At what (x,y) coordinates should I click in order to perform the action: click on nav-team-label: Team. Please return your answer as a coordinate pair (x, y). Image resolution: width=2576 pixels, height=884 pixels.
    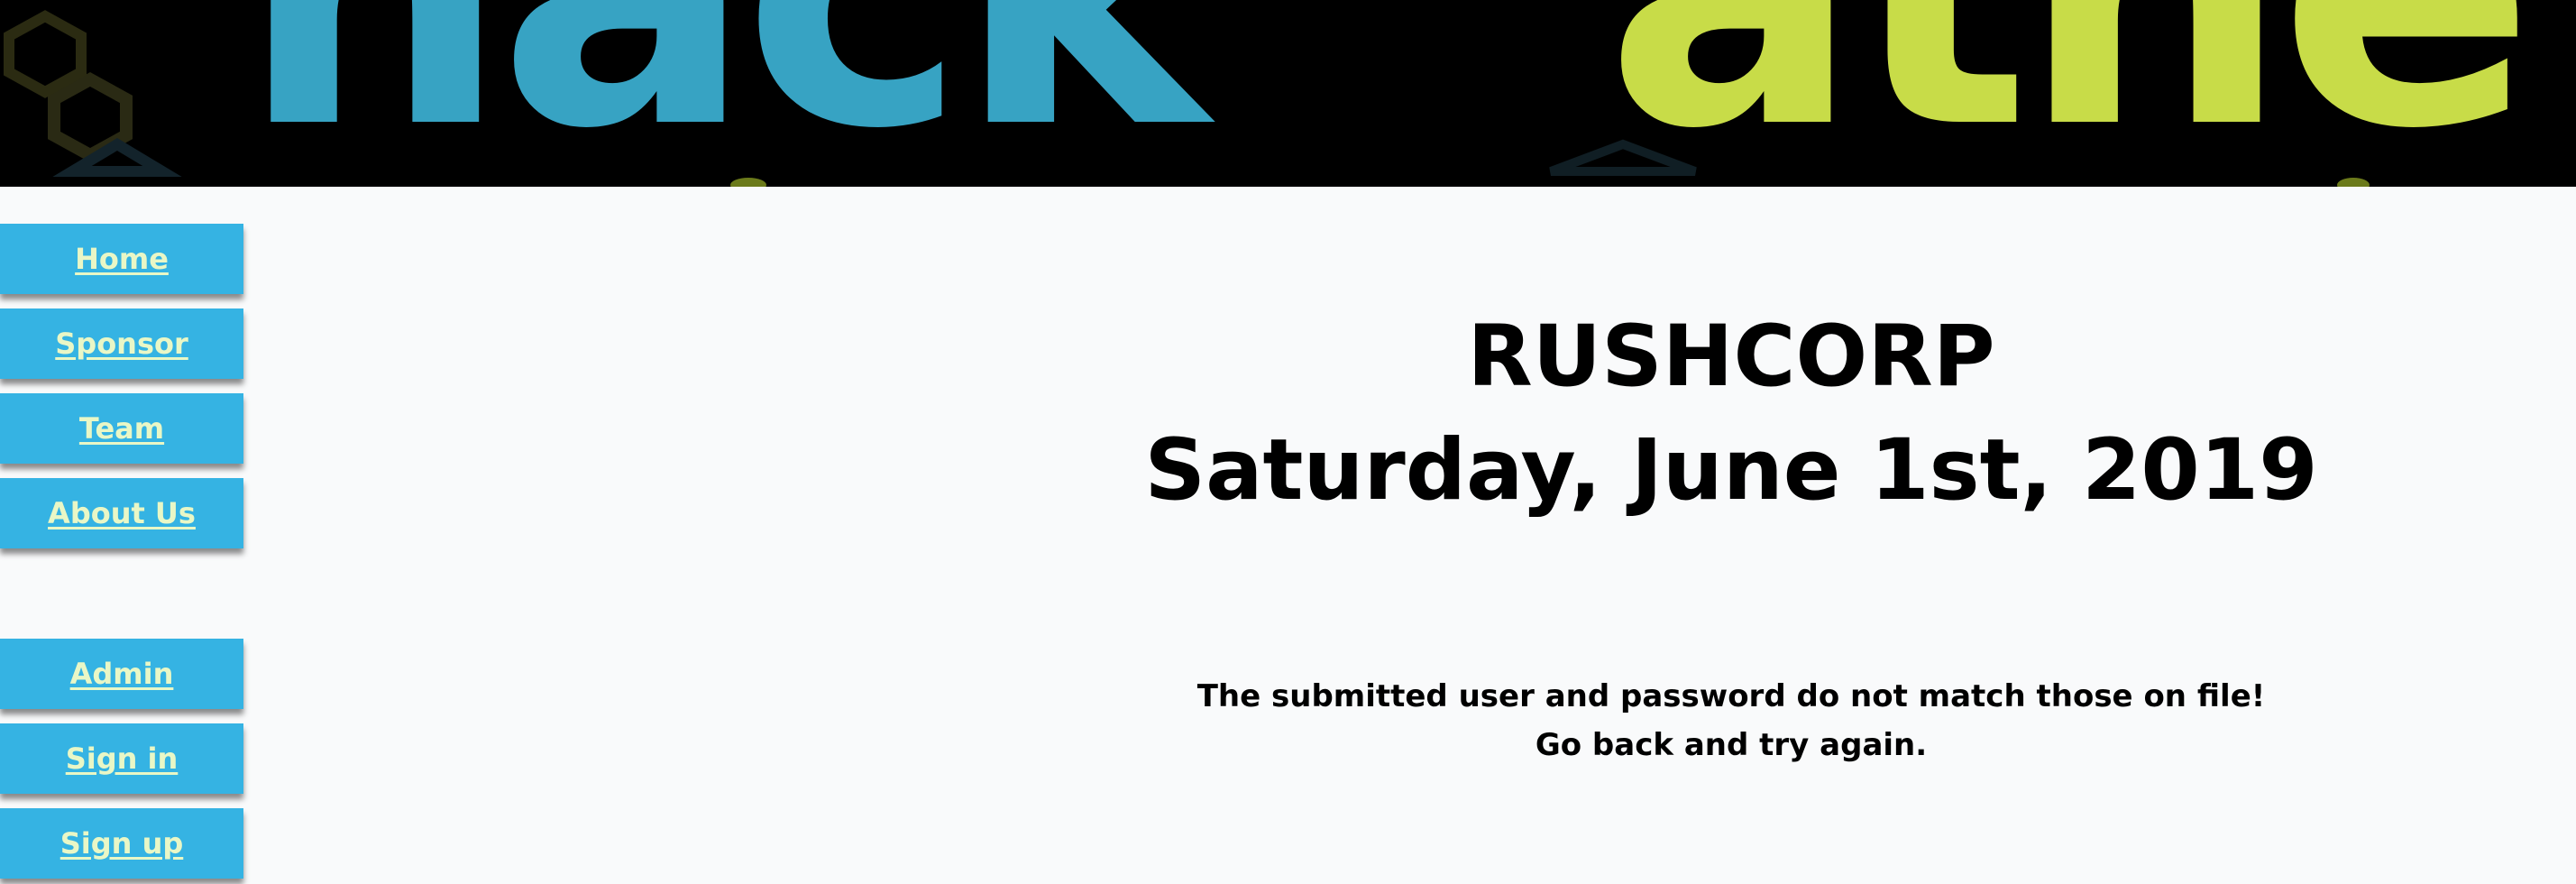
    Looking at the image, I should click on (121, 429).